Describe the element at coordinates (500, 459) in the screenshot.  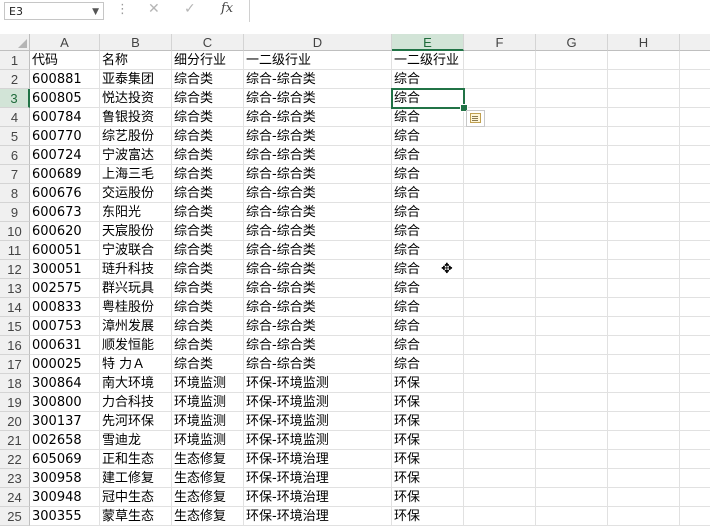
I see `cell-f22` at that location.